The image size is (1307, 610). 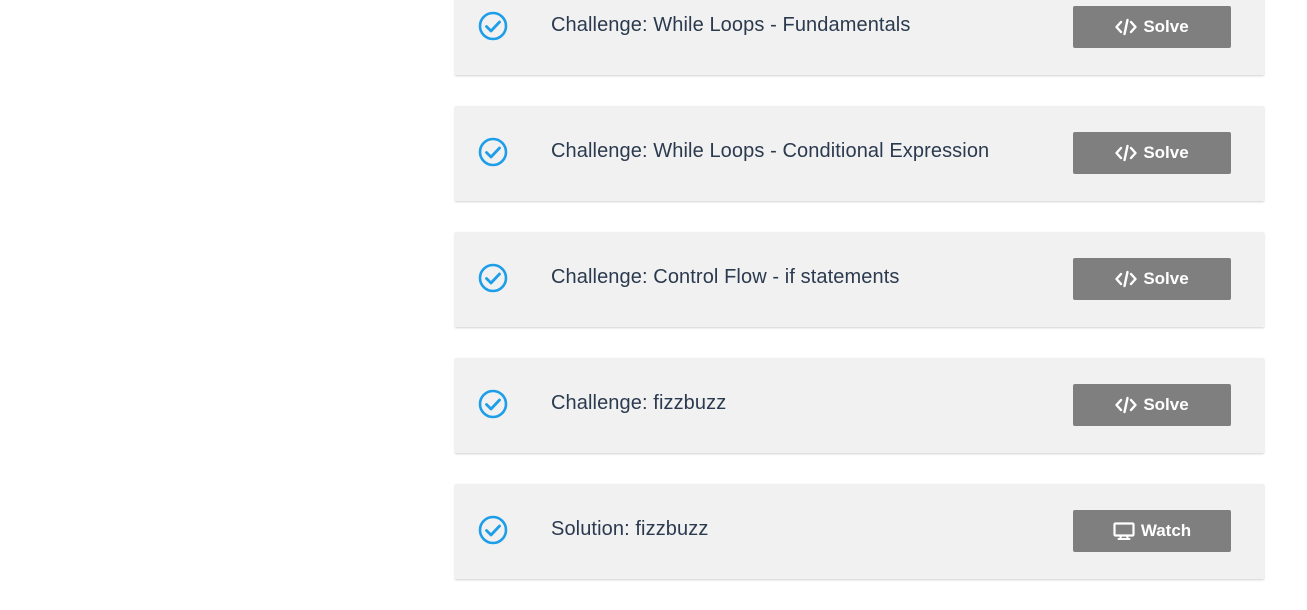 I want to click on watch-button-label: Watch, so click(x=1166, y=530).